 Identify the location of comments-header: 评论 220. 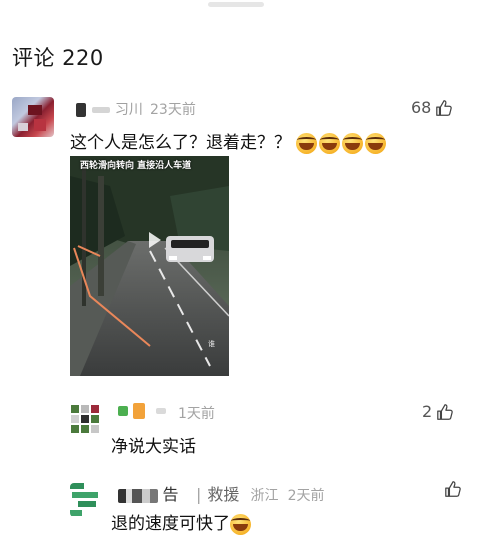
(58, 58).